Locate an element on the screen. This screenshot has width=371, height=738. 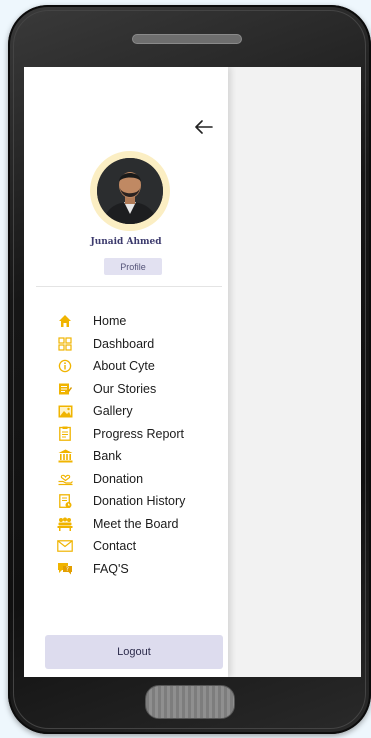
home-button is located at coordinates (190, 702).